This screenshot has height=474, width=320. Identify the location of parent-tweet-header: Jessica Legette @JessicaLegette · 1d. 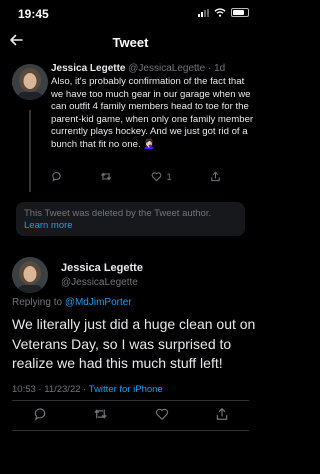
(153, 68).